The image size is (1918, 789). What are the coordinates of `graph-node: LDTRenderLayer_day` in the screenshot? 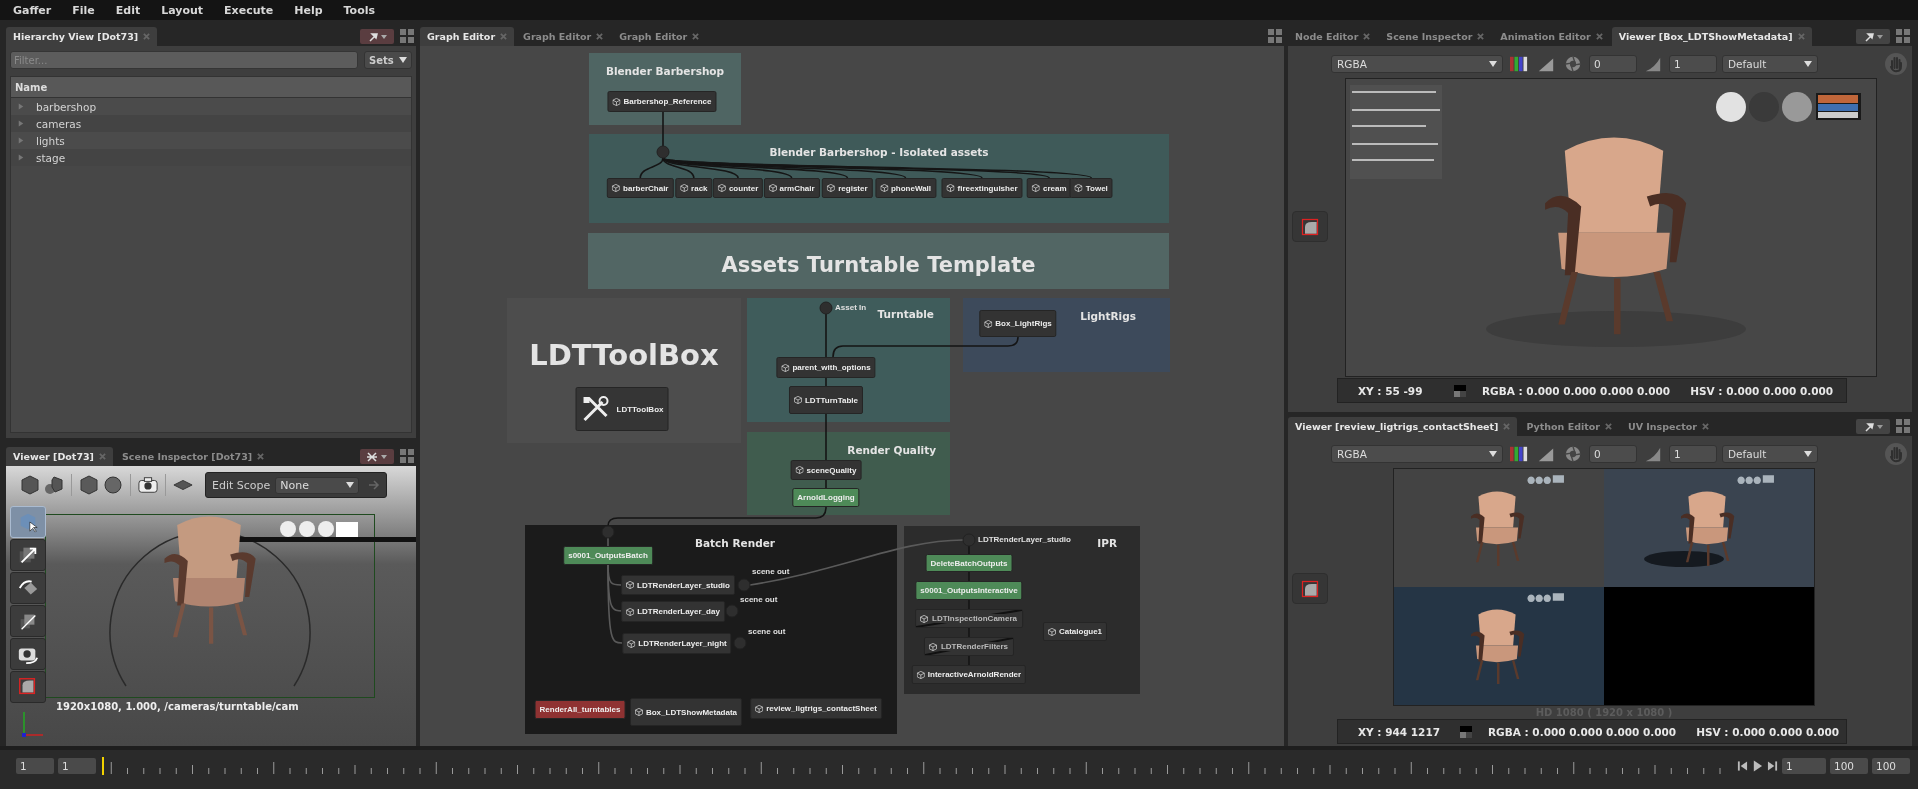 It's located at (673, 611).